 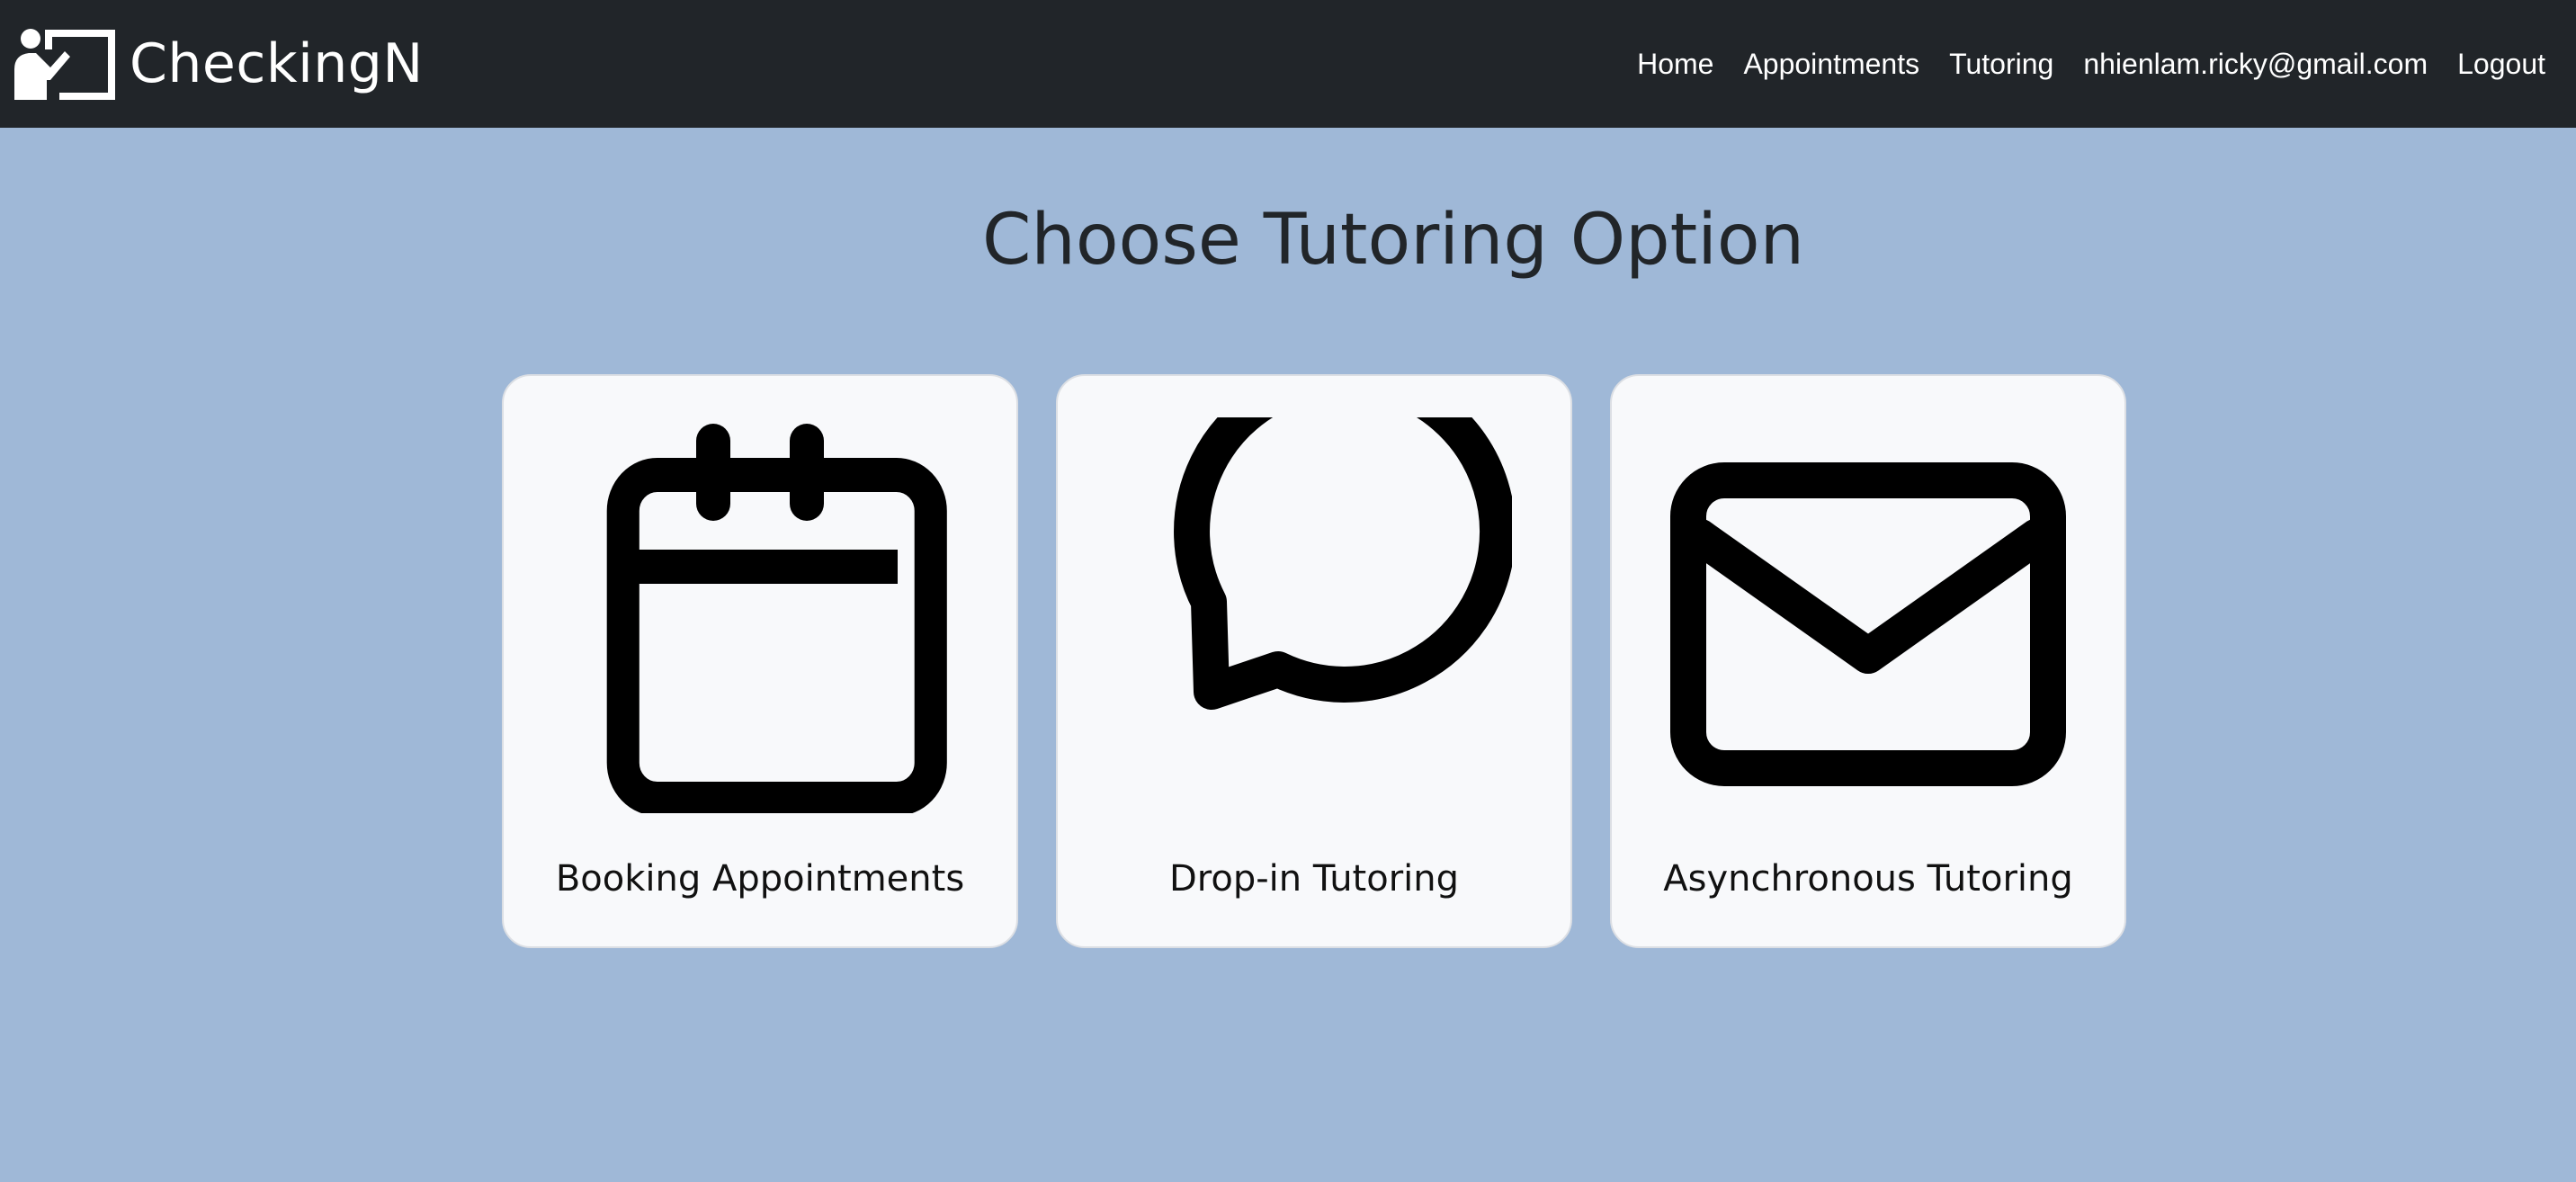 What do you see at coordinates (1868, 879) in the screenshot?
I see `asynchronous-tutoring-label: Asynchronous Tutoring` at bounding box center [1868, 879].